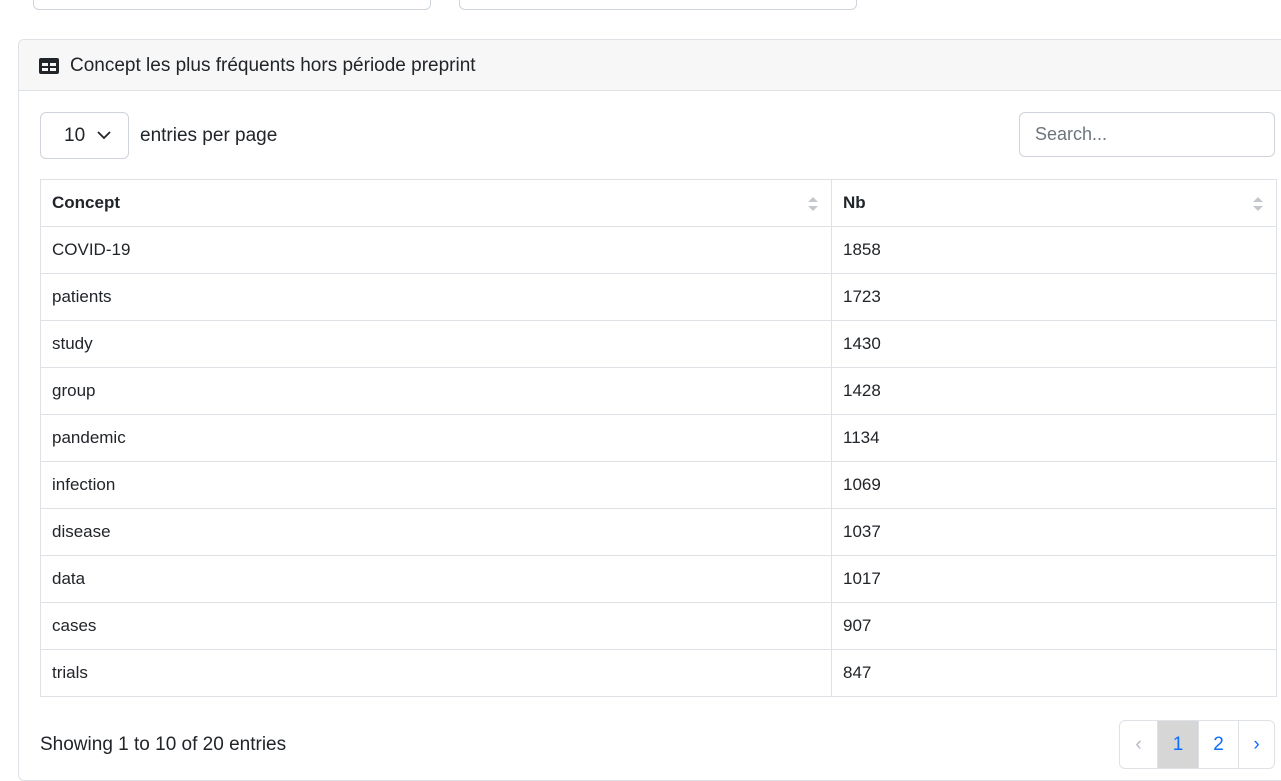 This screenshot has height=781, width=1281. I want to click on pagination: ‹ 1 2 ›, so click(1197, 744).